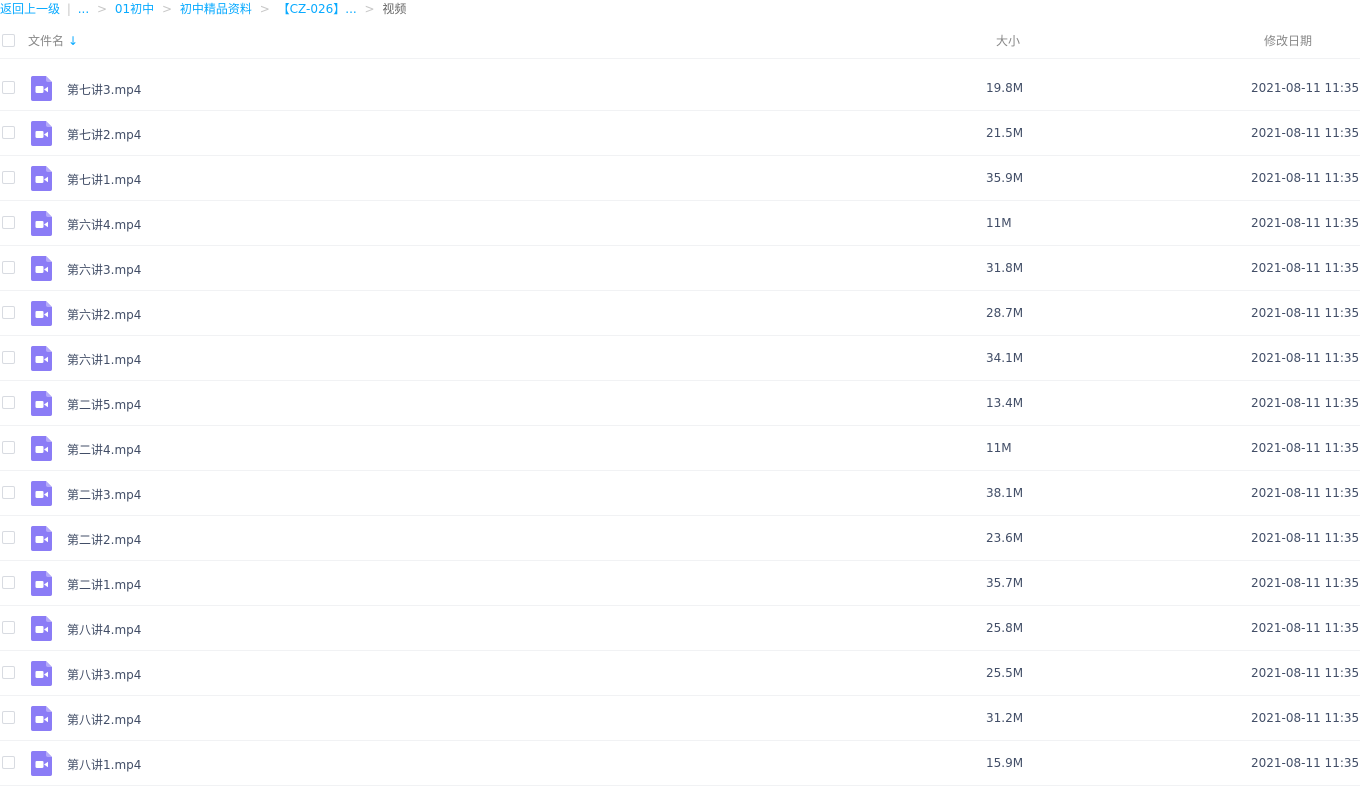  Describe the element at coordinates (104, 584) in the screenshot. I see `file-name: 第二讲1.mp4` at that location.